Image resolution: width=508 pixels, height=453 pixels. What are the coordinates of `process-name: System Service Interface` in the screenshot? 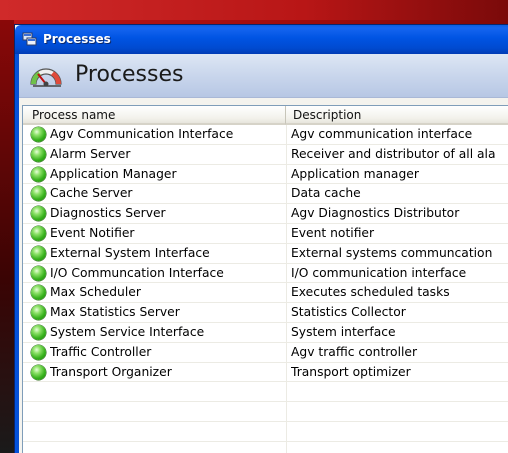 It's located at (127, 331).